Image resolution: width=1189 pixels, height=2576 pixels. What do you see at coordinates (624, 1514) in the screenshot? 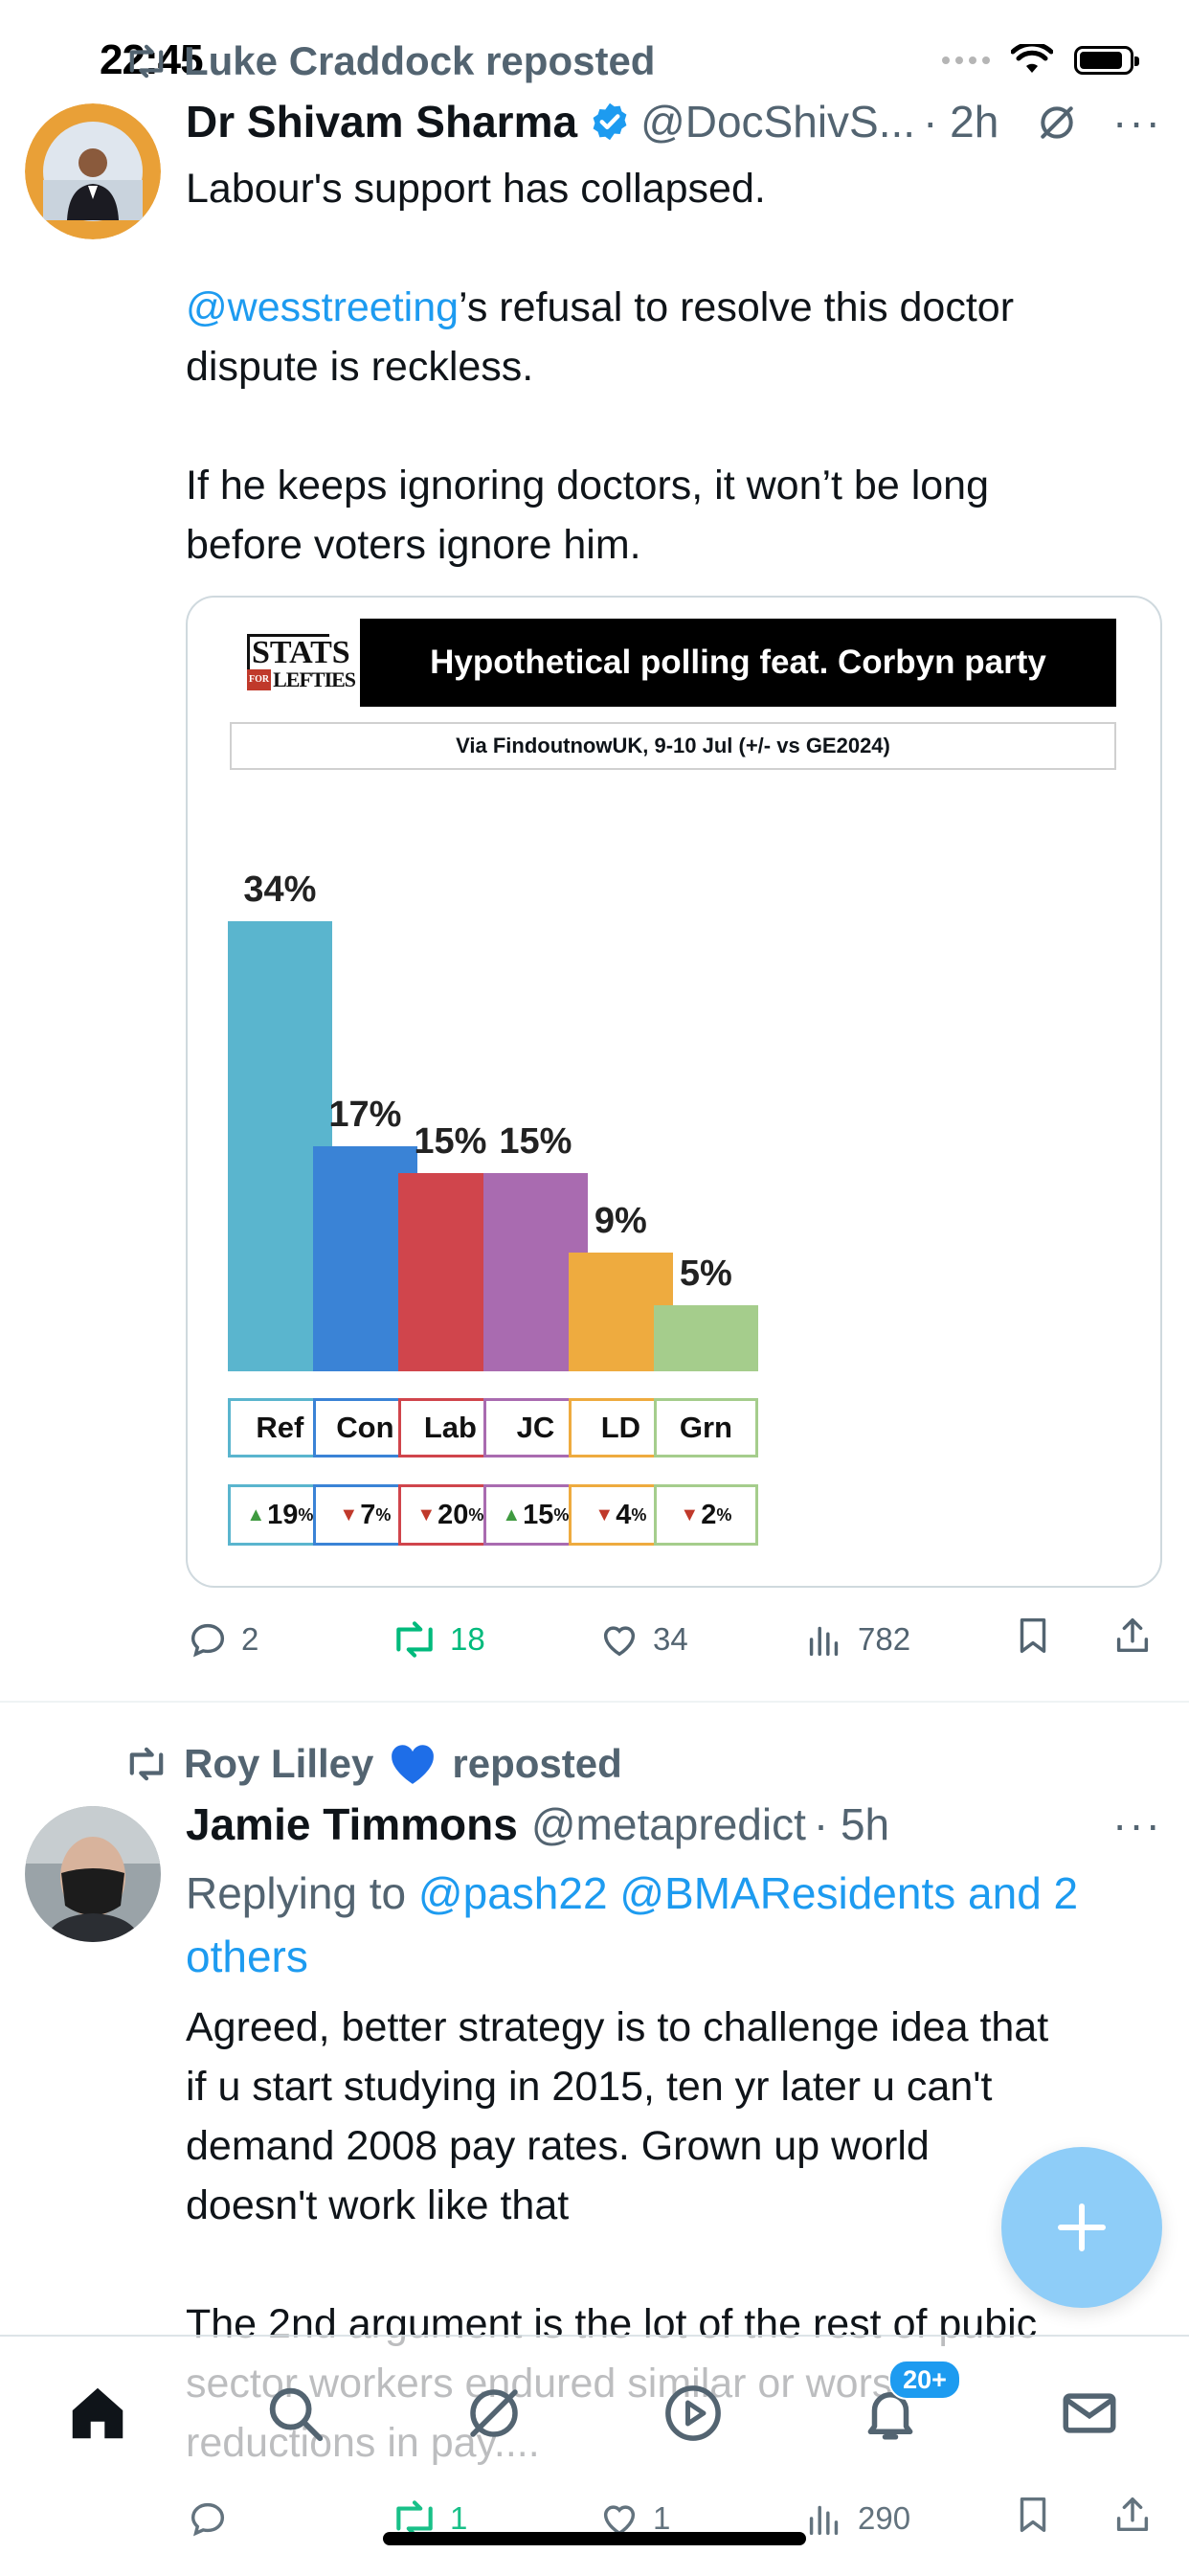
I see `chart-change-value: 4` at bounding box center [624, 1514].